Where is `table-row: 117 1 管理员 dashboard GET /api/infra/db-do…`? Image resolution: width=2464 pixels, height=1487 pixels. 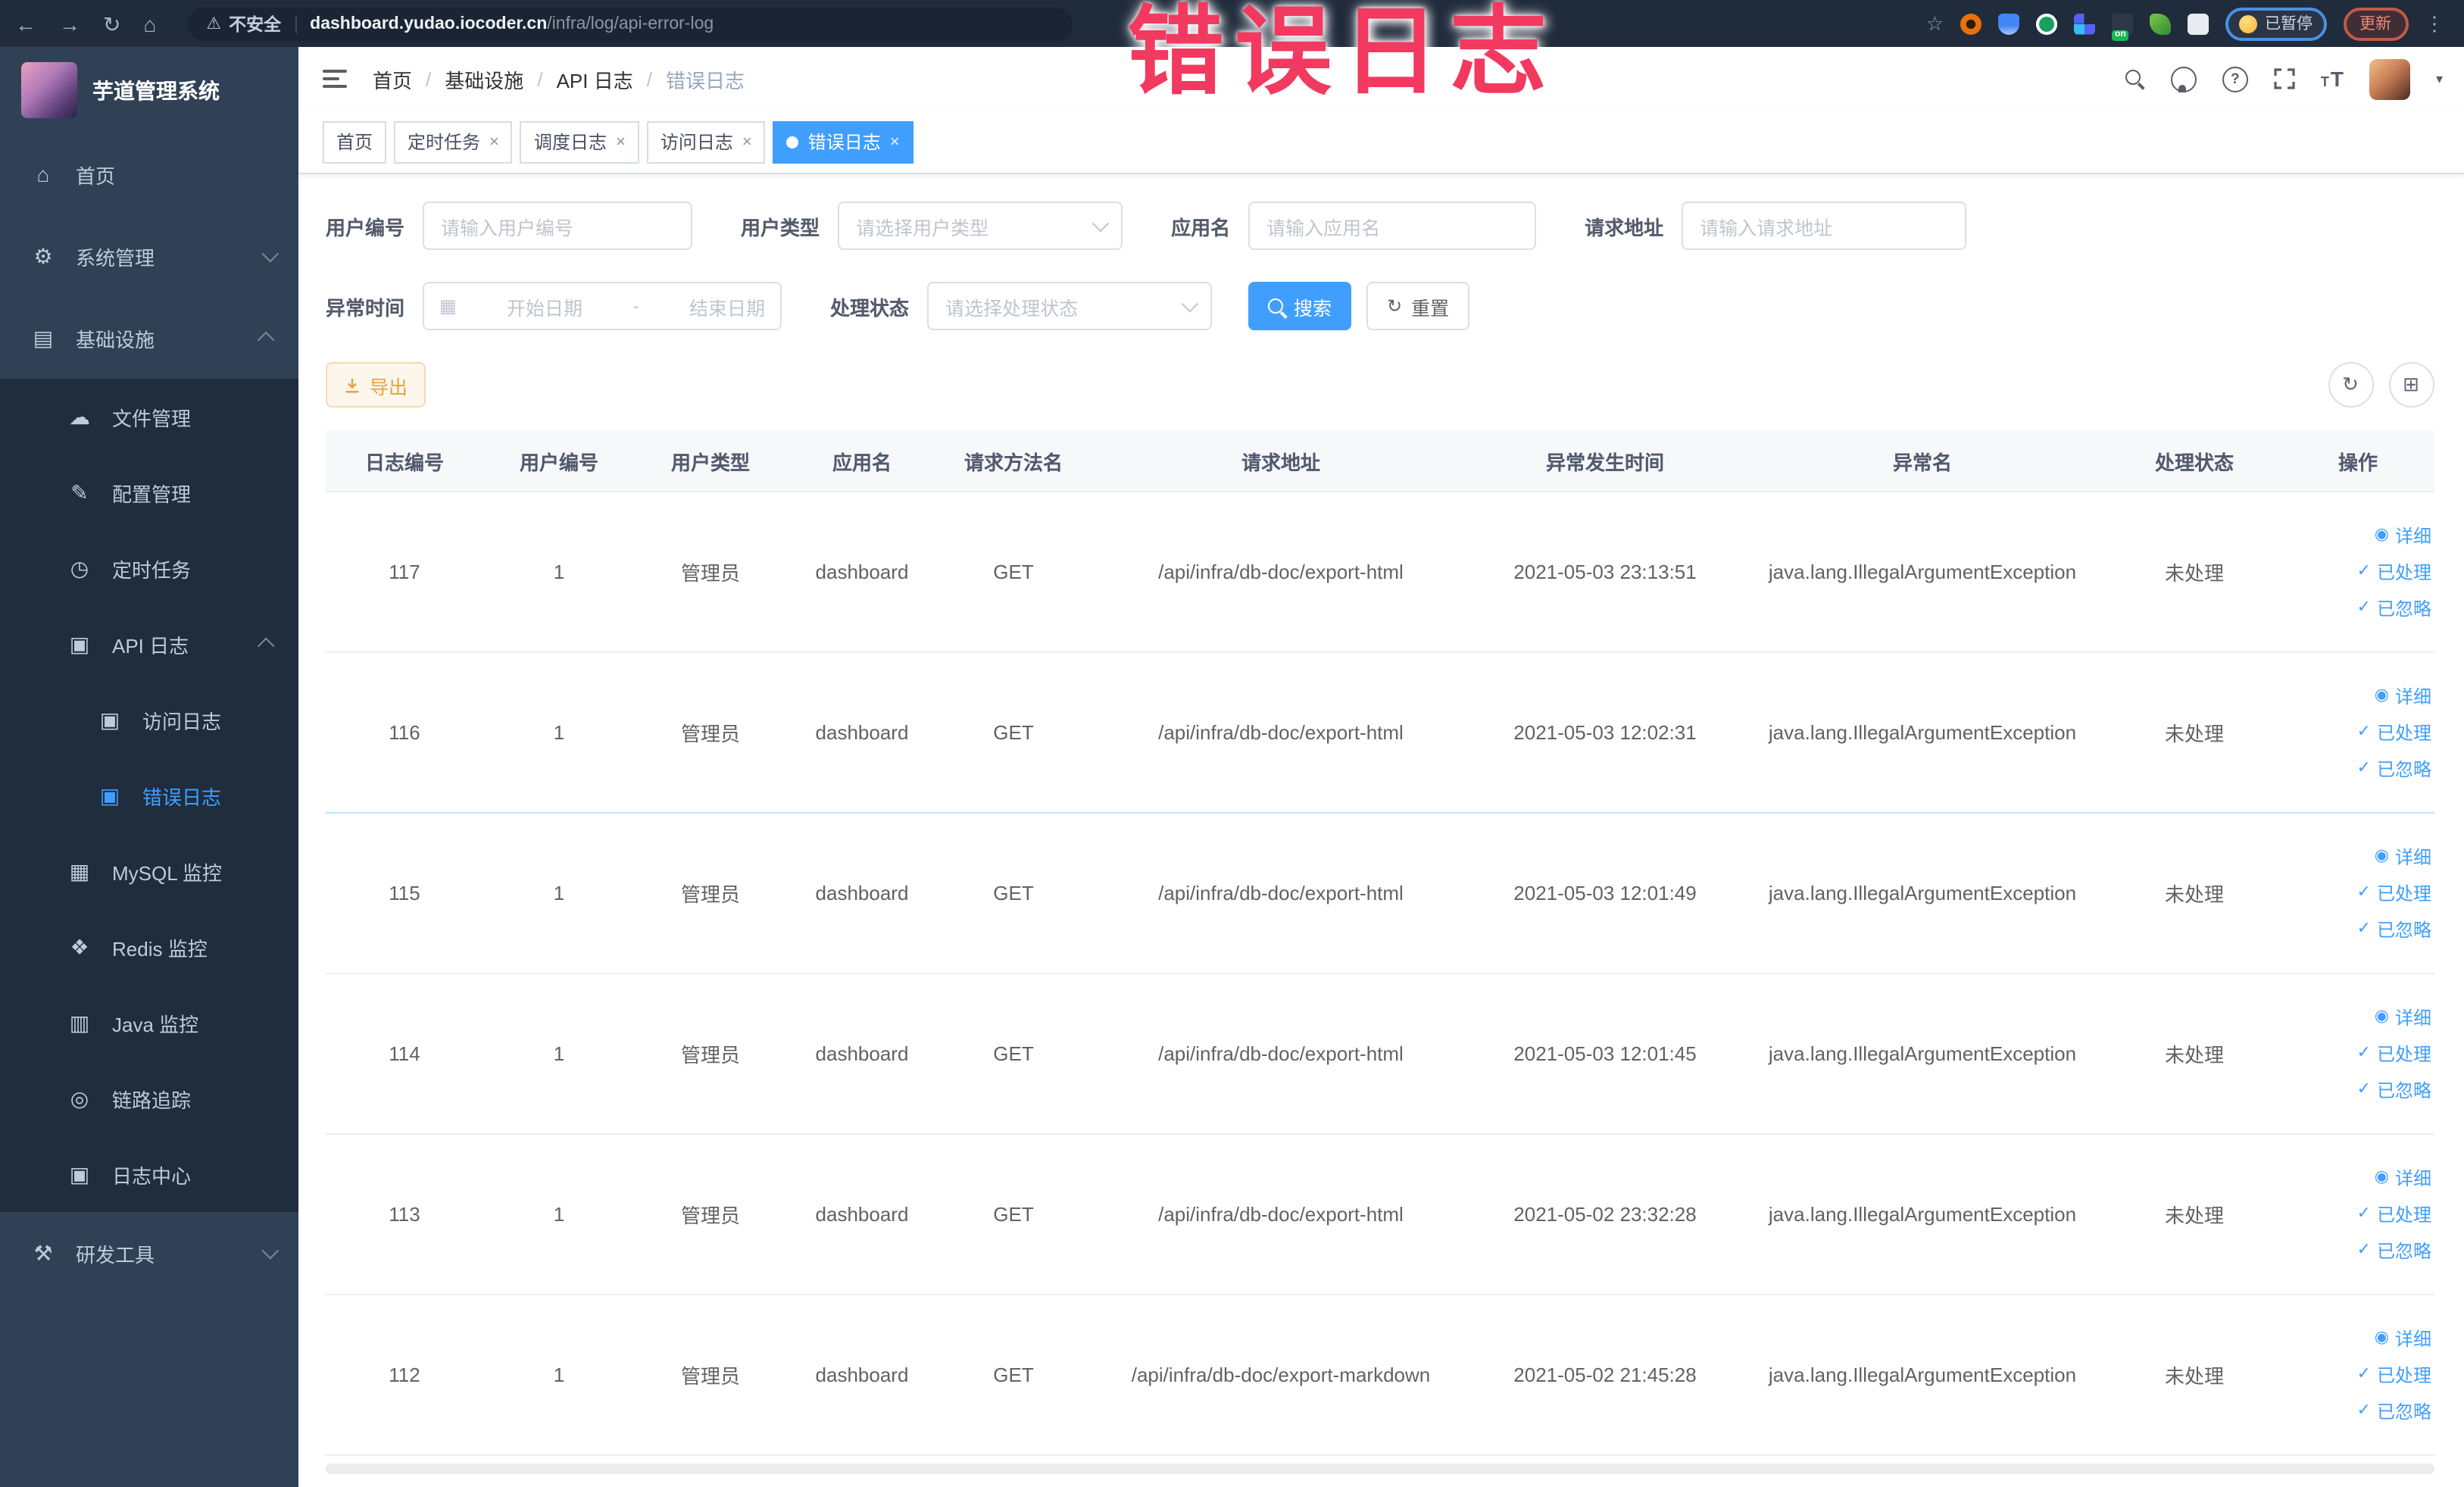
table-row: 117 1 管理员 dashboard GET /api/infra/db-do… is located at coordinates (1380, 572).